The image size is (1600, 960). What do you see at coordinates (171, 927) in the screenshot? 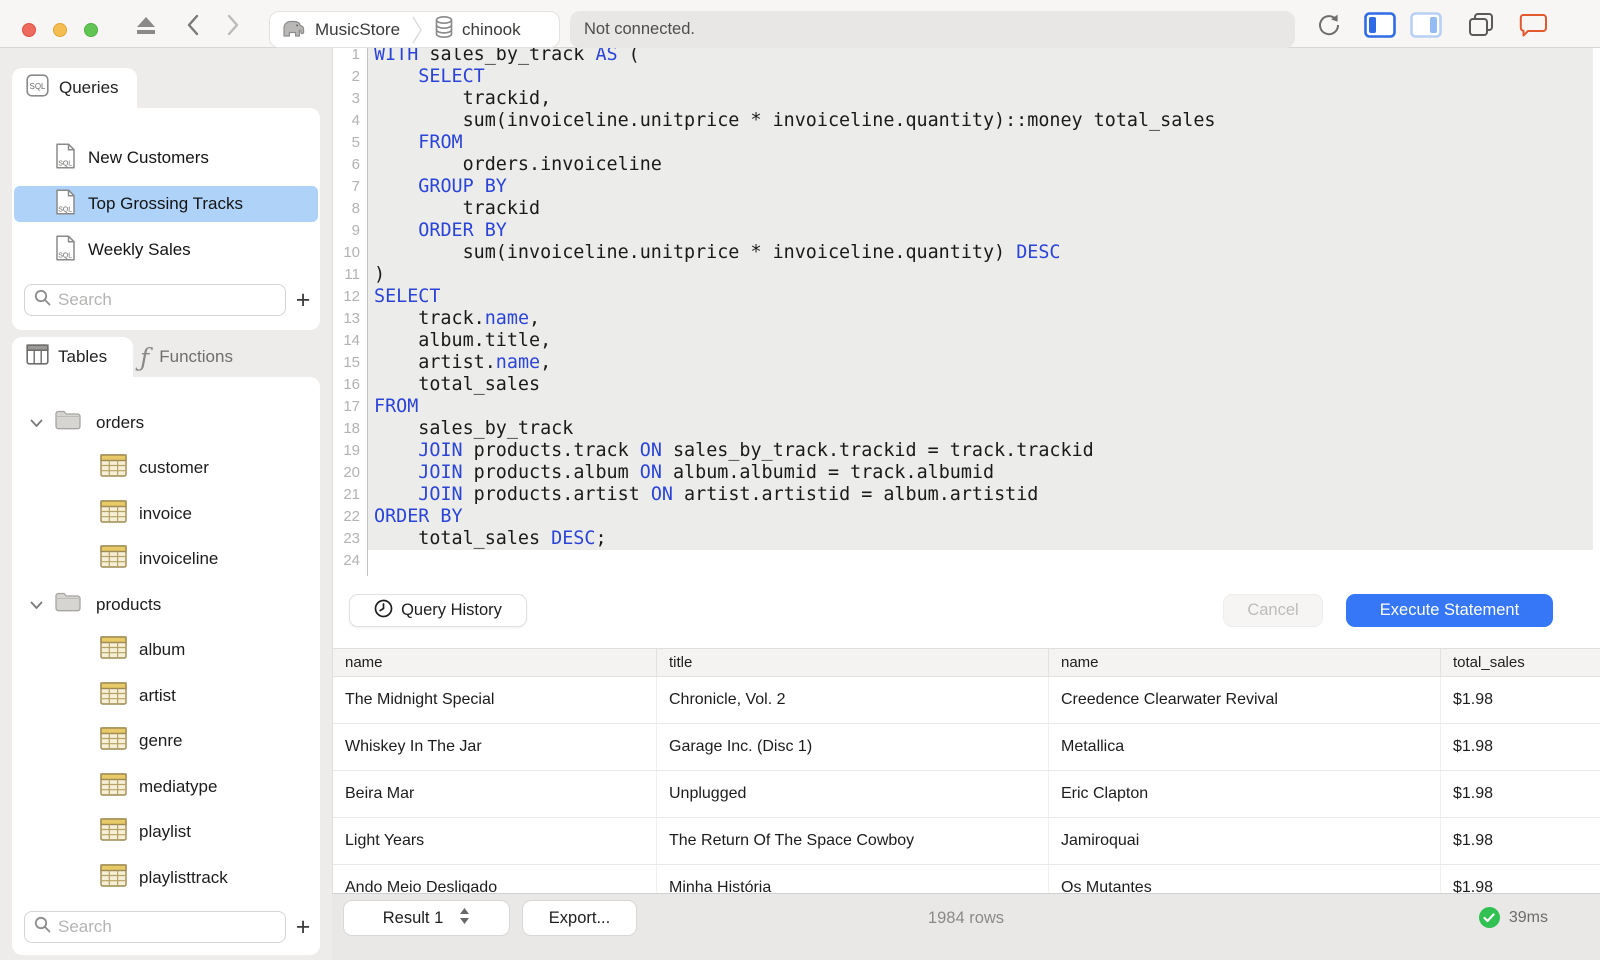
I see `tables-search-input` at bounding box center [171, 927].